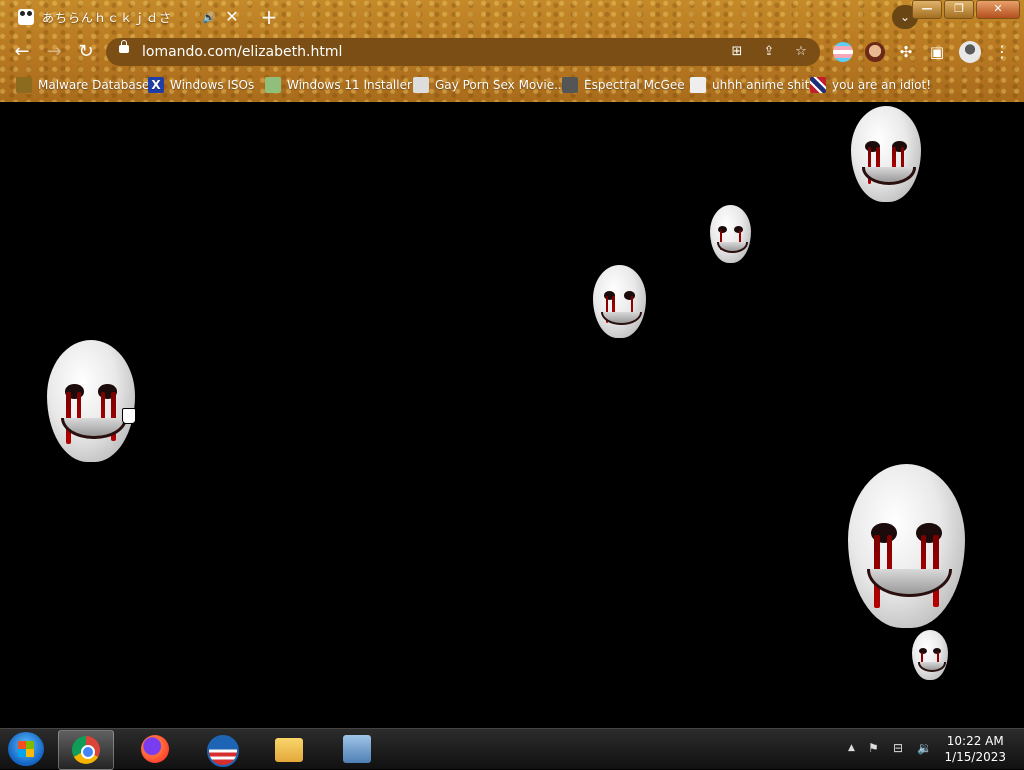  What do you see at coordinates (232, 17) in the screenshot?
I see `tab-close-icon: ✕` at bounding box center [232, 17].